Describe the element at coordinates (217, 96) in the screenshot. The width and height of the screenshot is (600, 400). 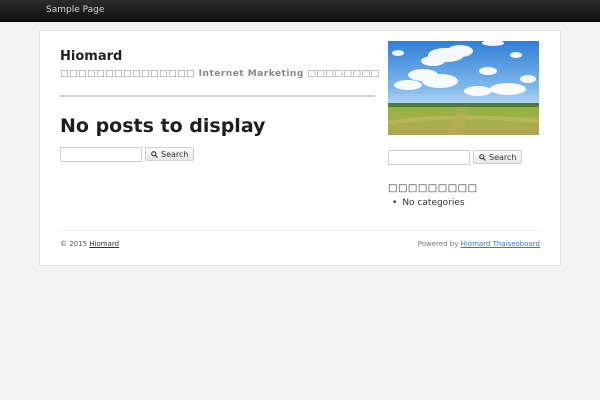
I see `header-divider` at that location.